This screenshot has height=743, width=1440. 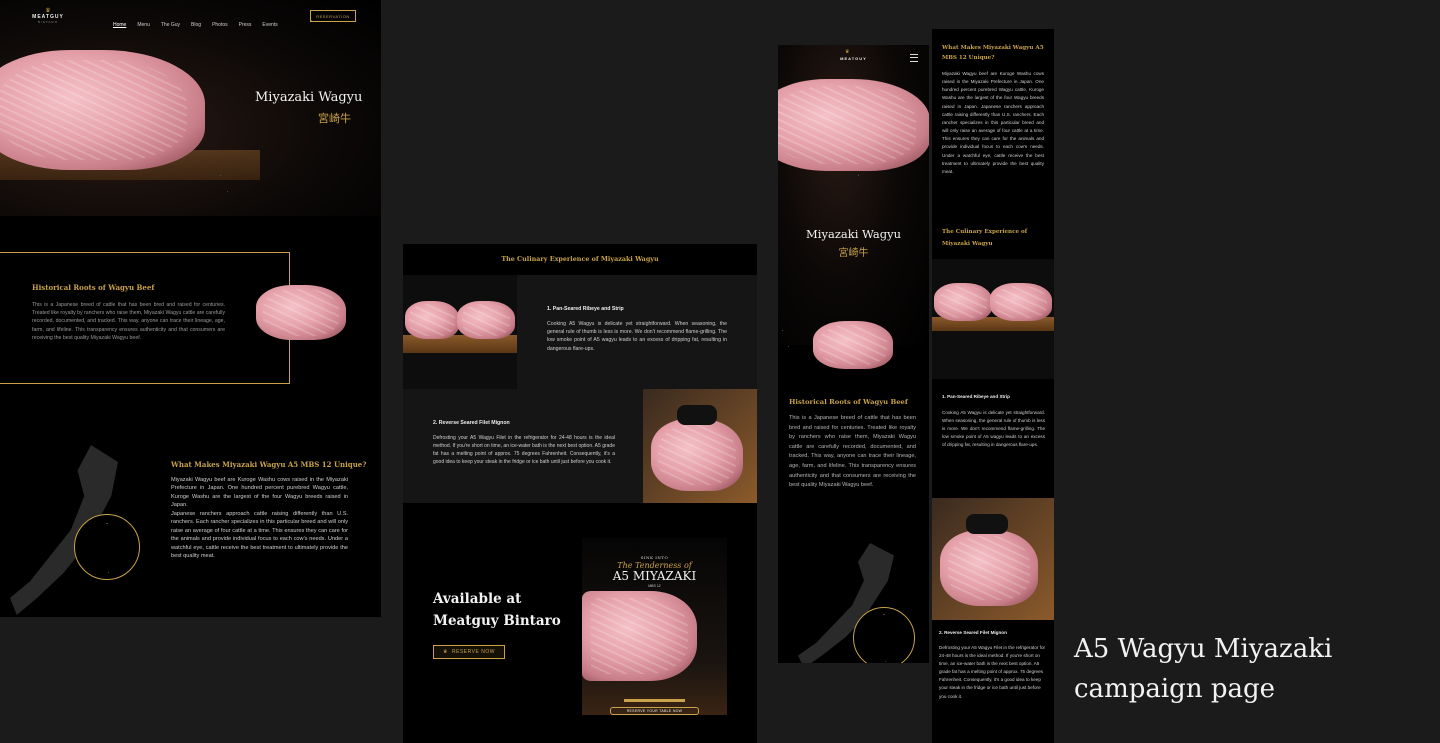 I want to click on poster-gold-bar, so click(x=654, y=700).